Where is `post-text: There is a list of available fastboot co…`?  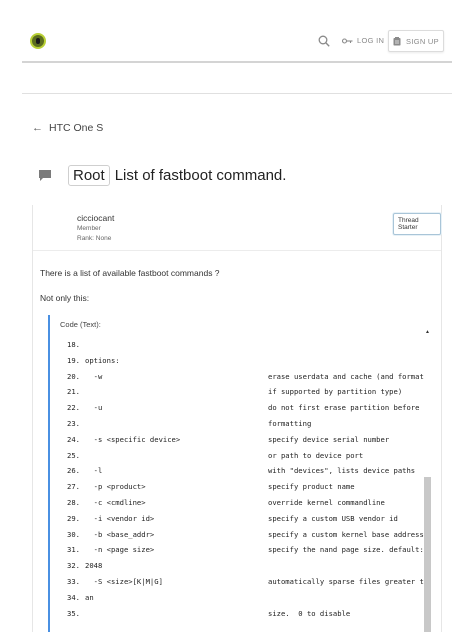 post-text: There is a list of available fastboot co… is located at coordinates (130, 273).